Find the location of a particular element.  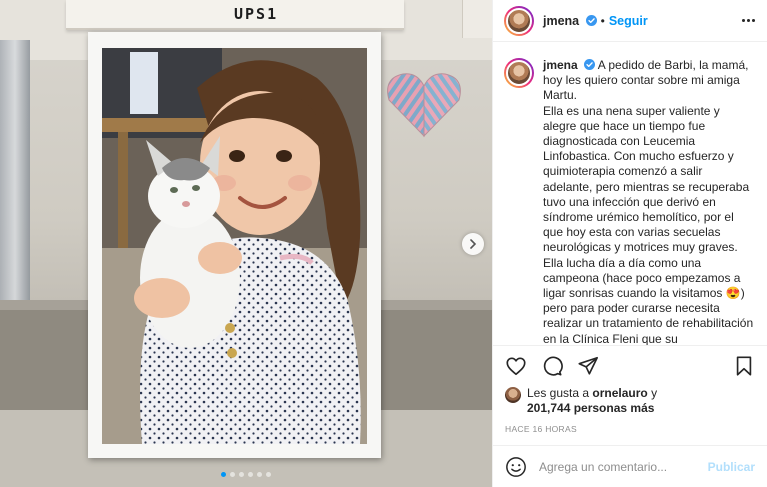

smiley-icon is located at coordinates (516, 467).